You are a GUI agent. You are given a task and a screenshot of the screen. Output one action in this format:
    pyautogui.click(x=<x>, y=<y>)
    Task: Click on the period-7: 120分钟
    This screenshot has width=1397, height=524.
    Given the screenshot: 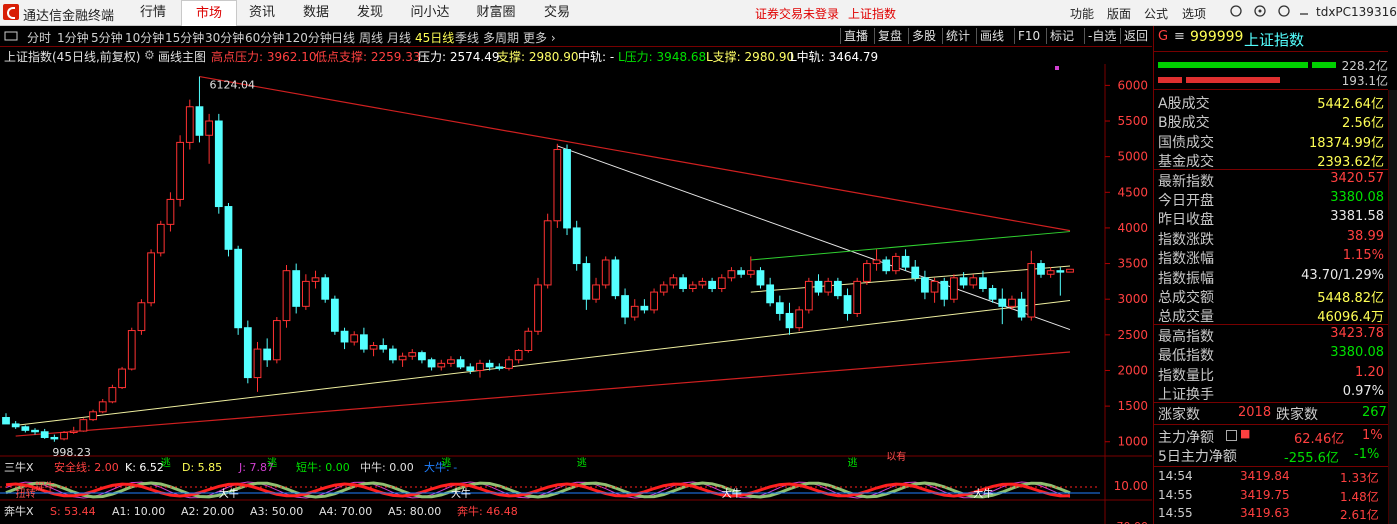 What is the action you would take?
    pyautogui.click(x=308, y=37)
    